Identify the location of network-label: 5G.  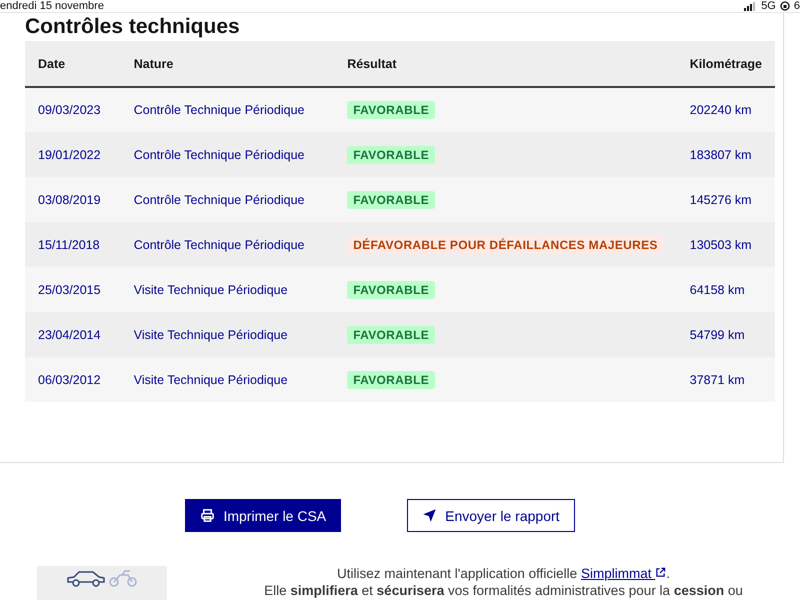
(768, 6).